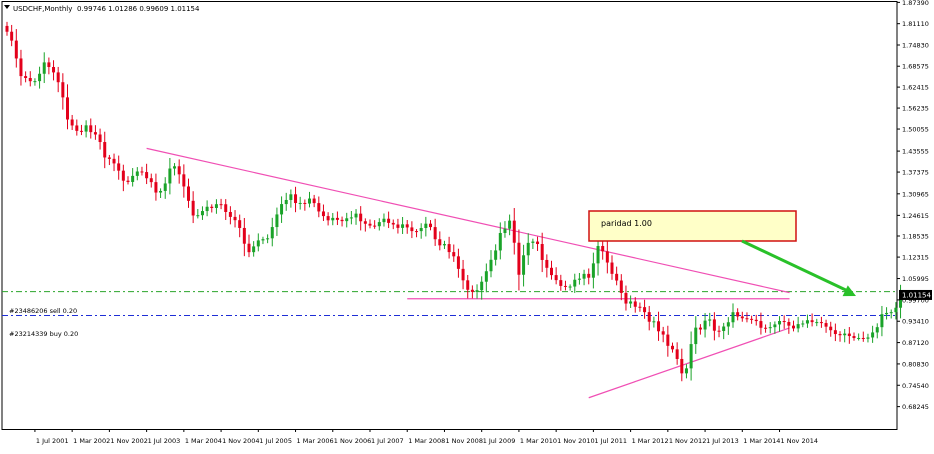  Describe the element at coordinates (43, 334) in the screenshot. I see `buy-order-label: #23214339 buy 0.20` at that location.